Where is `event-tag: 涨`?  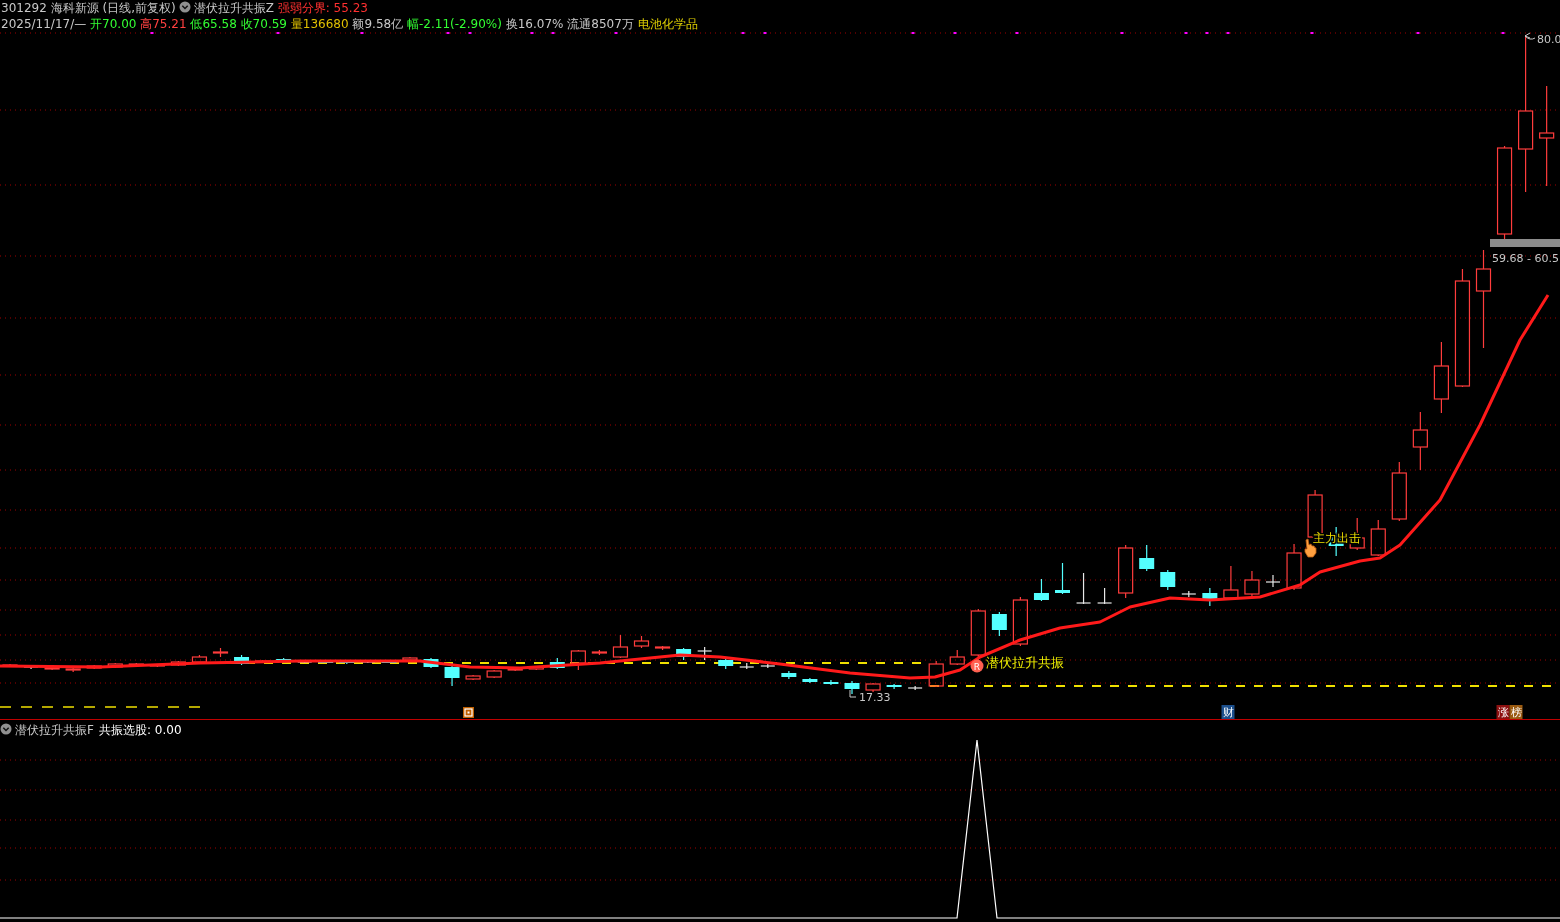 event-tag: 涨 is located at coordinates (1503, 712).